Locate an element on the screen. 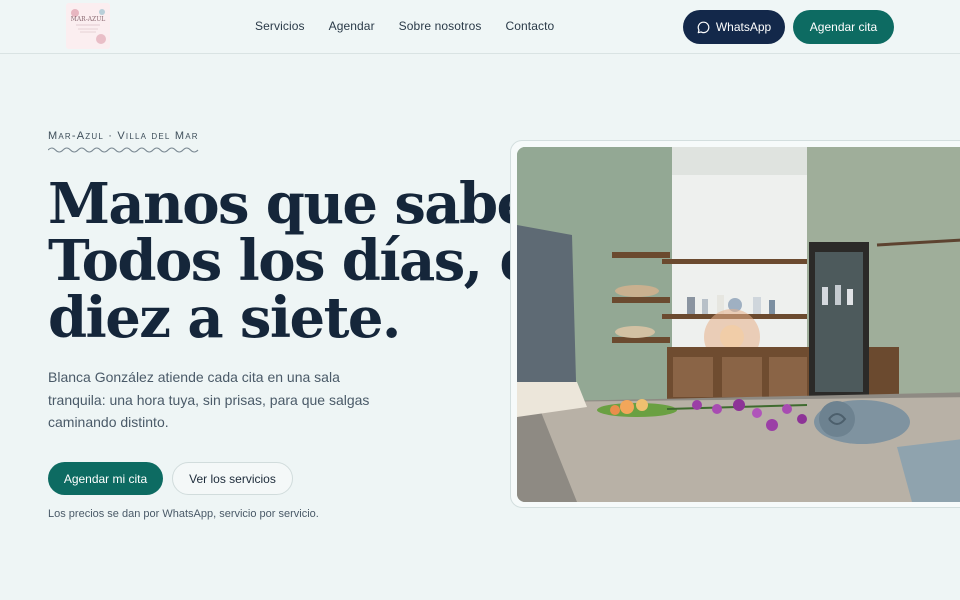 The width and height of the screenshot is (960, 600). nav-link-sobre-nosotros: Sobre nosotros is located at coordinates (440, 26).